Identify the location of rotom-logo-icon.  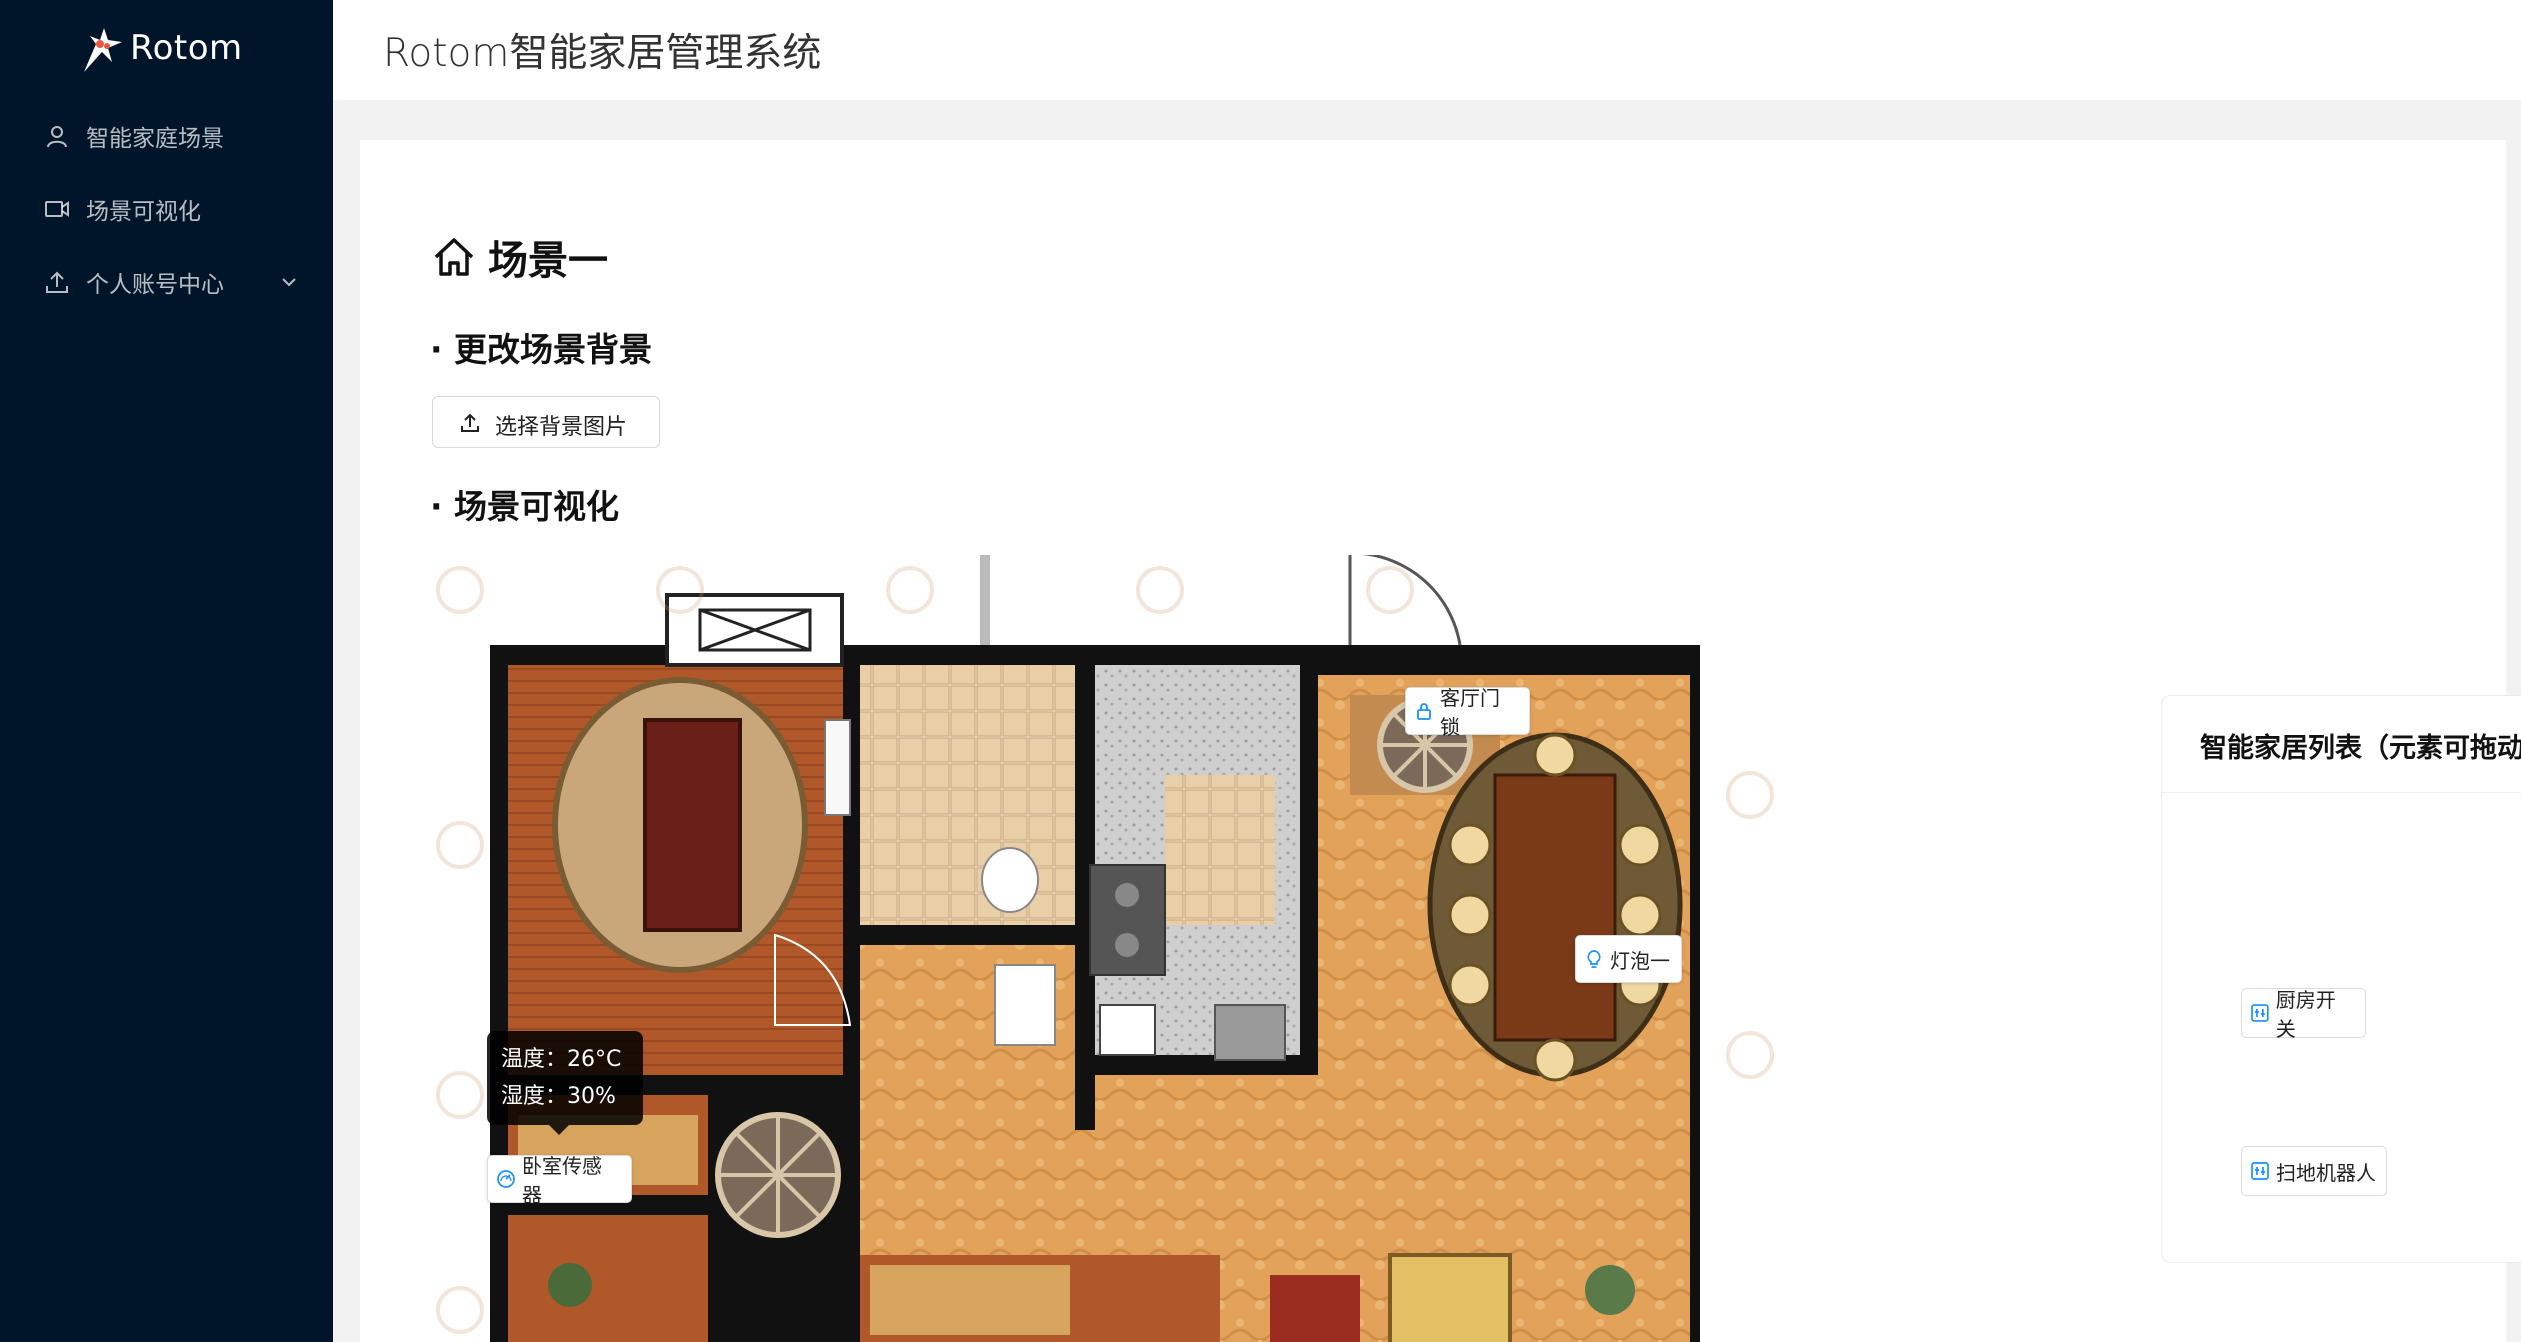
(103, 50).